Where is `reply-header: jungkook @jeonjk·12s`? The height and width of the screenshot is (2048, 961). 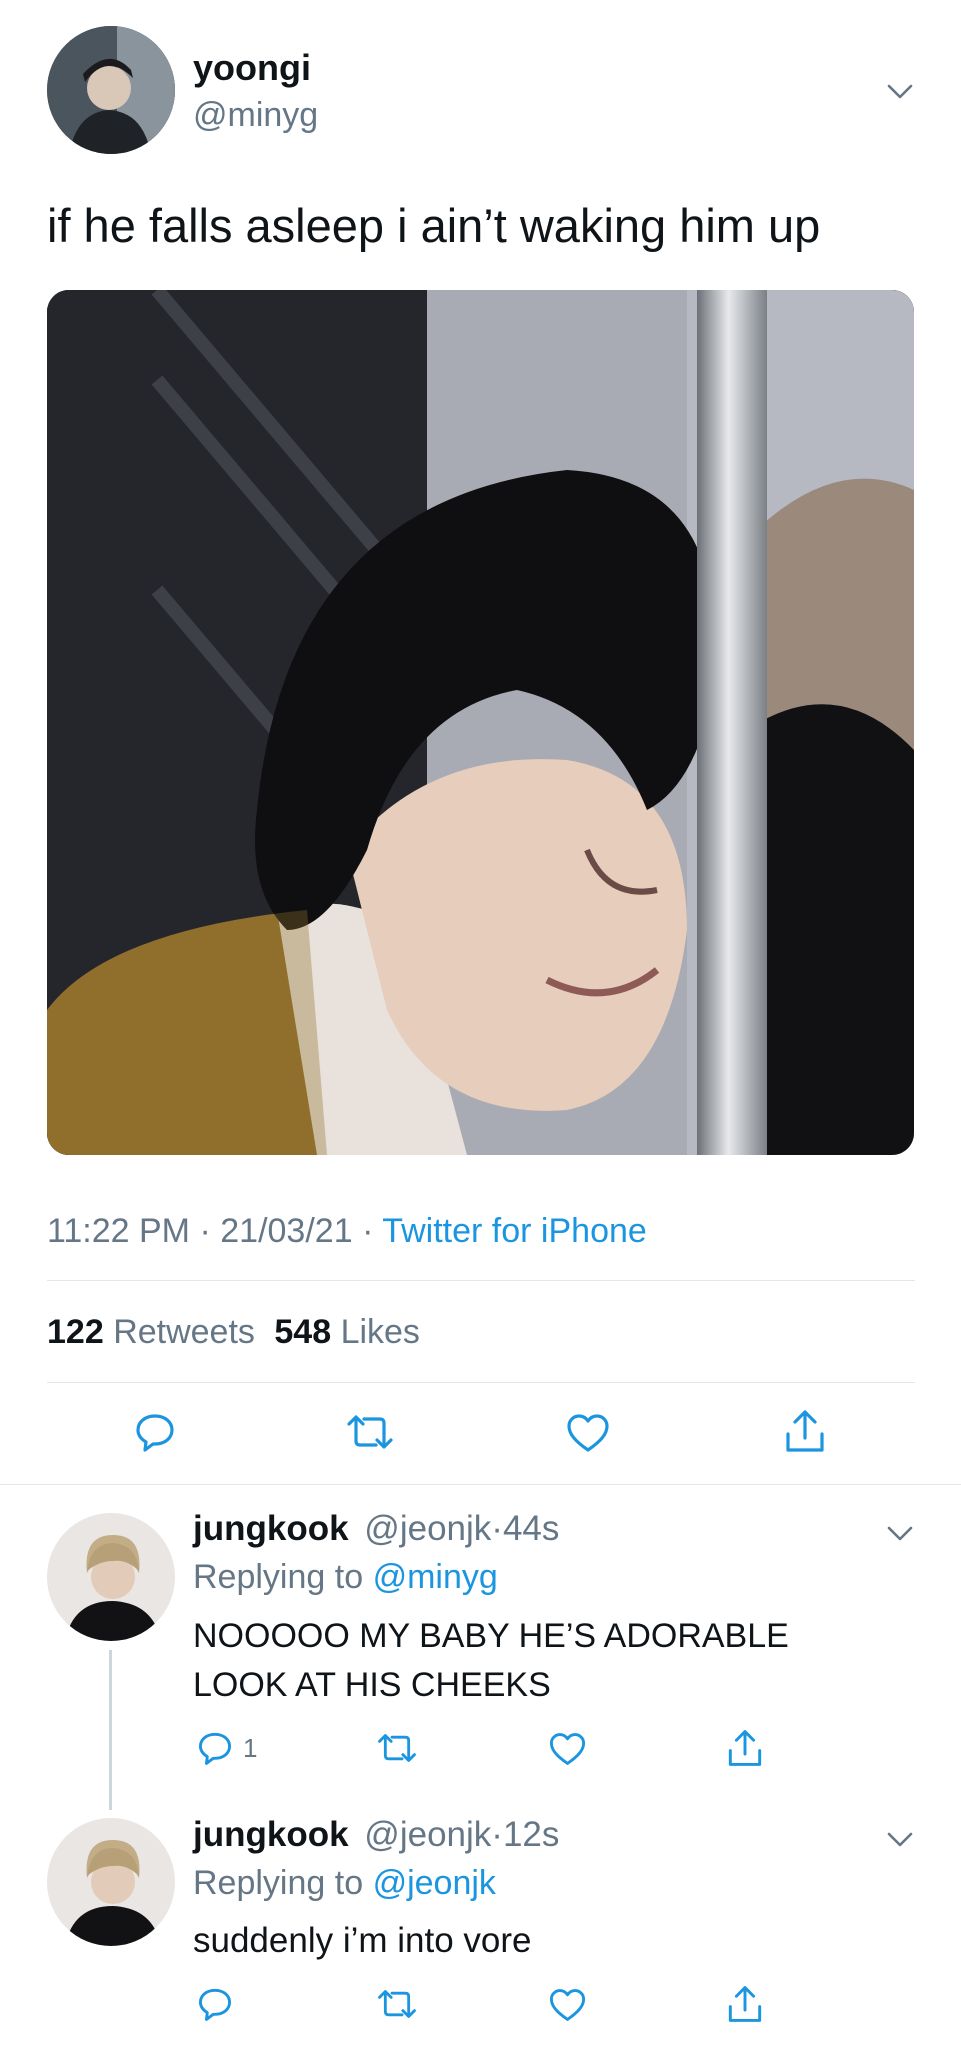 reply-header: jungkook @jeonjk·12s is located at coordinates (376, 1835).